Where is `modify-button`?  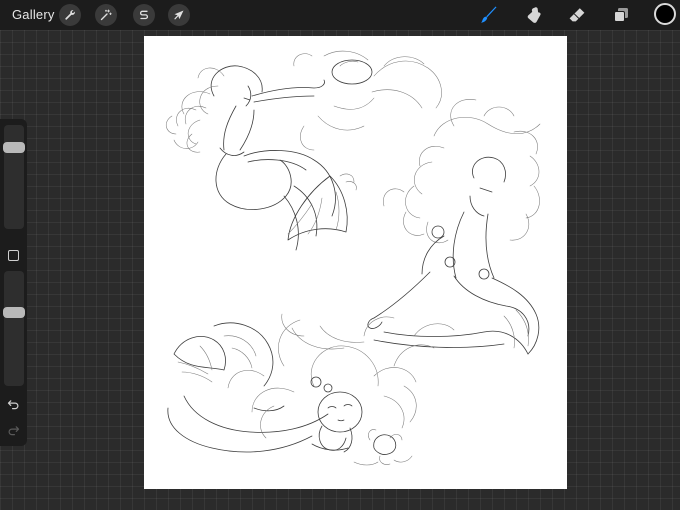 modify-button is located at coordinates (13, 255).